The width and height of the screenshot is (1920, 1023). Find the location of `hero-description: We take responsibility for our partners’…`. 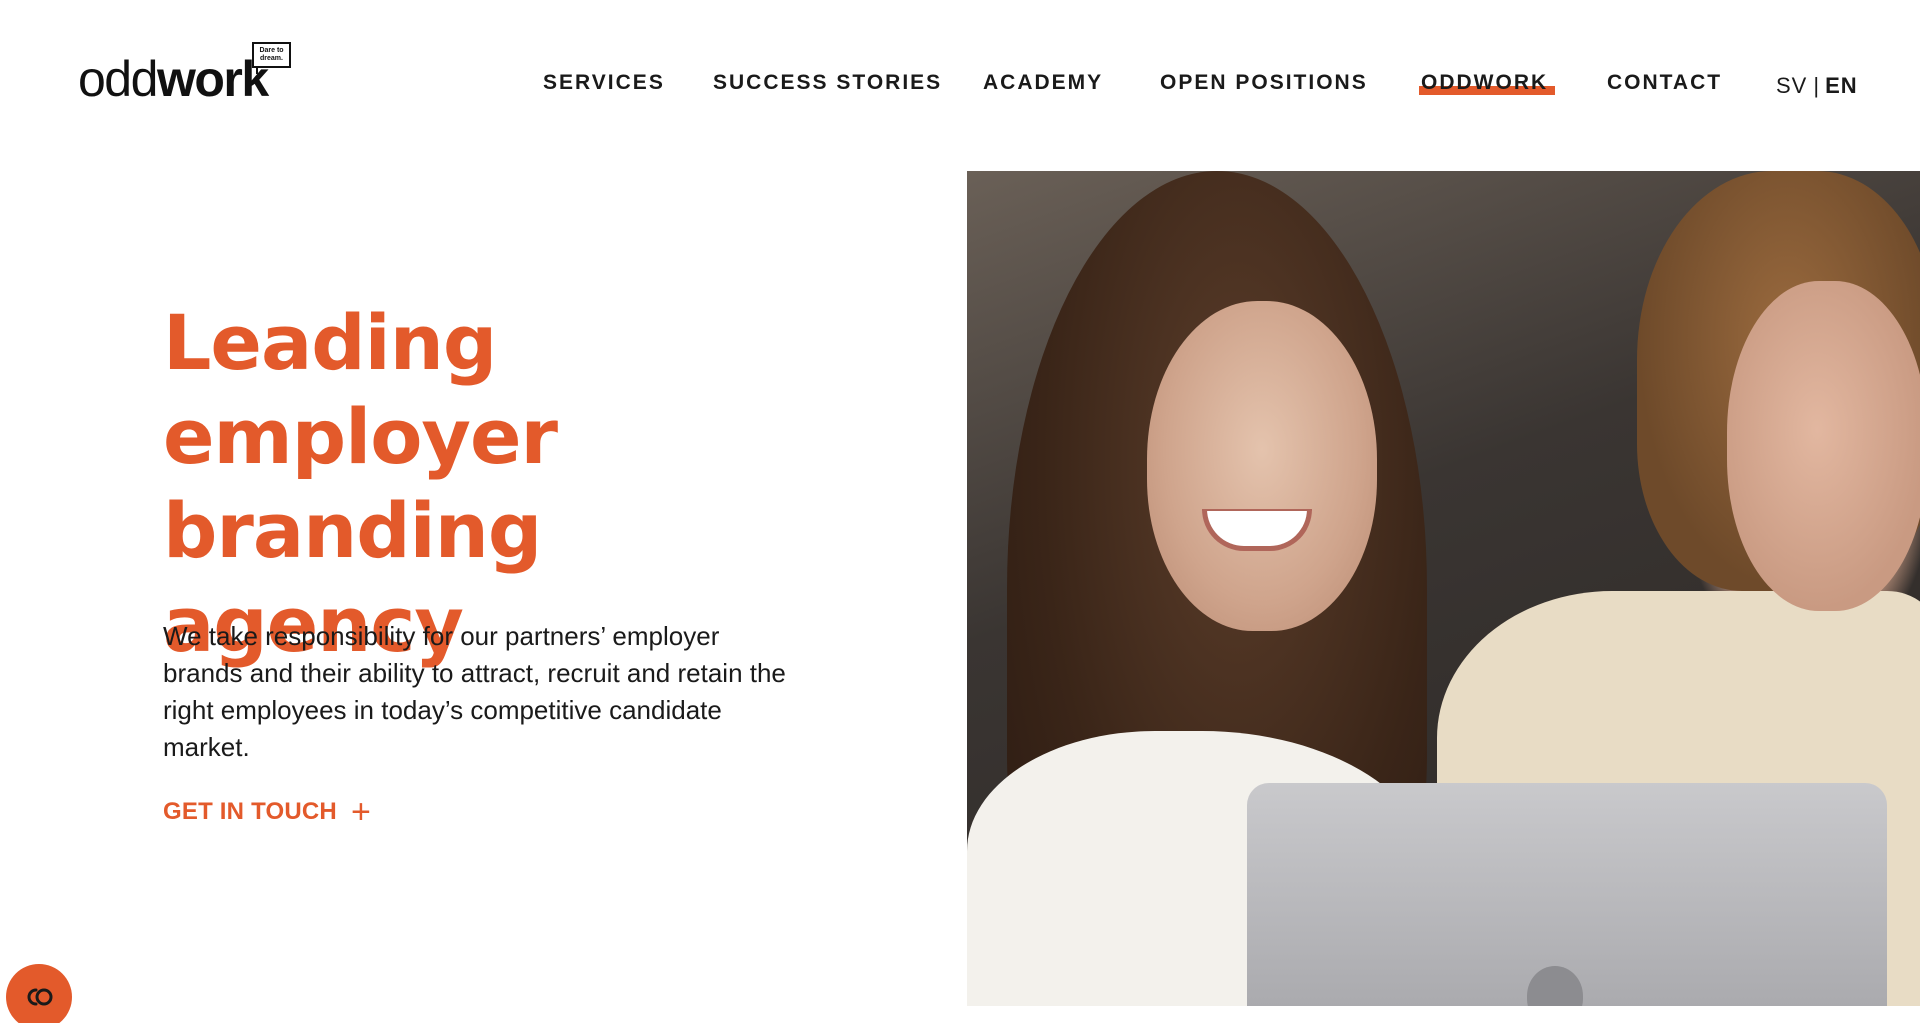

hero-description: We take responsibility for our partners’… is located at coordinates (474, 691).